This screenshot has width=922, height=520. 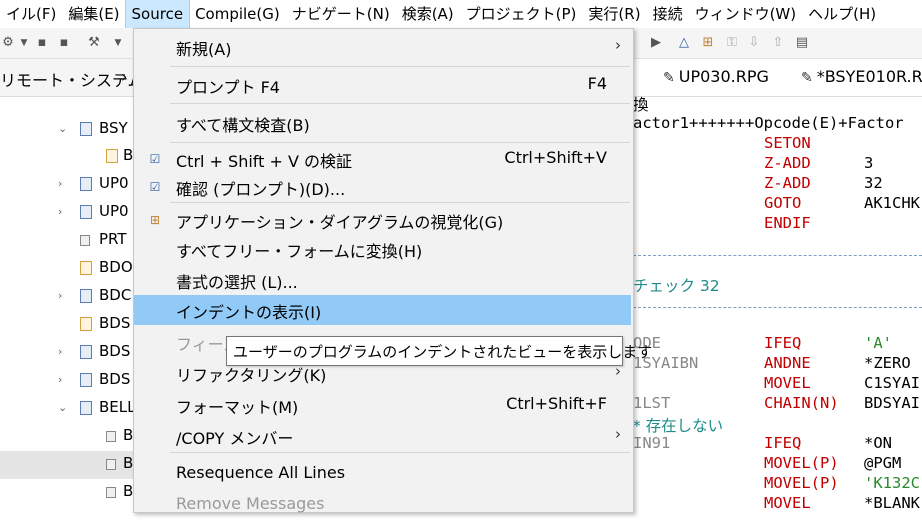 What do you see at coordinates (86, 408) in the screenshot?
I see `file-icon` at bounding box center [86, 408].